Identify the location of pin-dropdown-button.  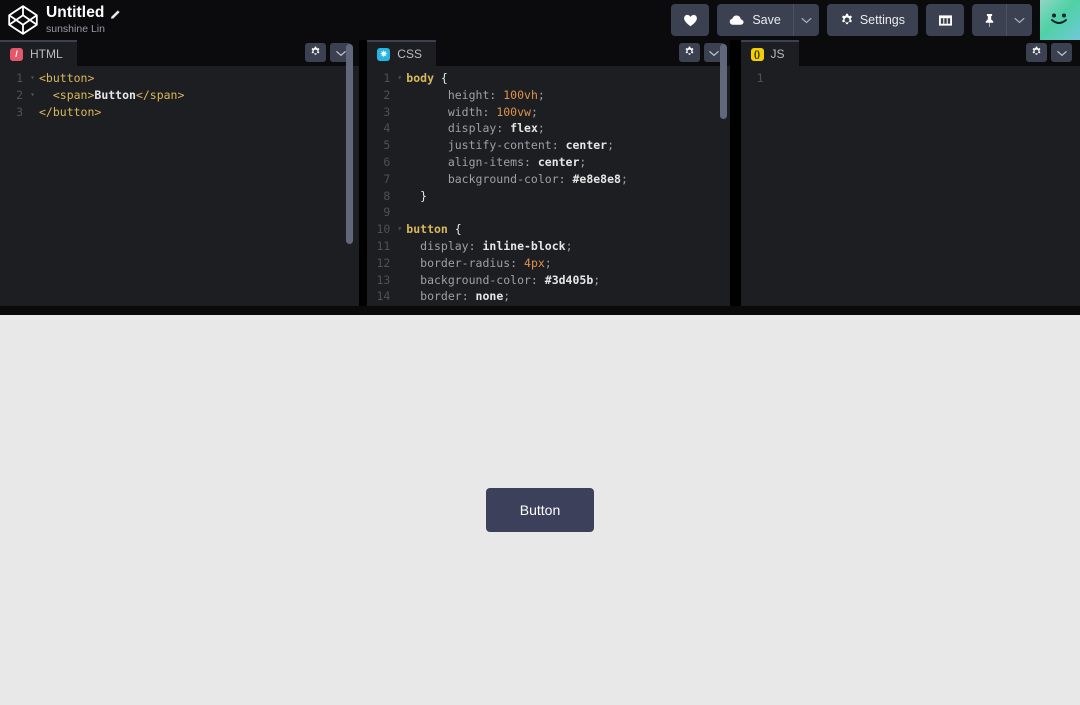
(1019, 20).